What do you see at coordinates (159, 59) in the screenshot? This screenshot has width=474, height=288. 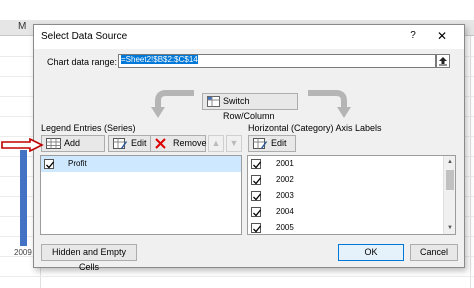 I see `chart-data-range-value: =Sheet2!$B$2:$C$14` at bounding box center [159, 59].